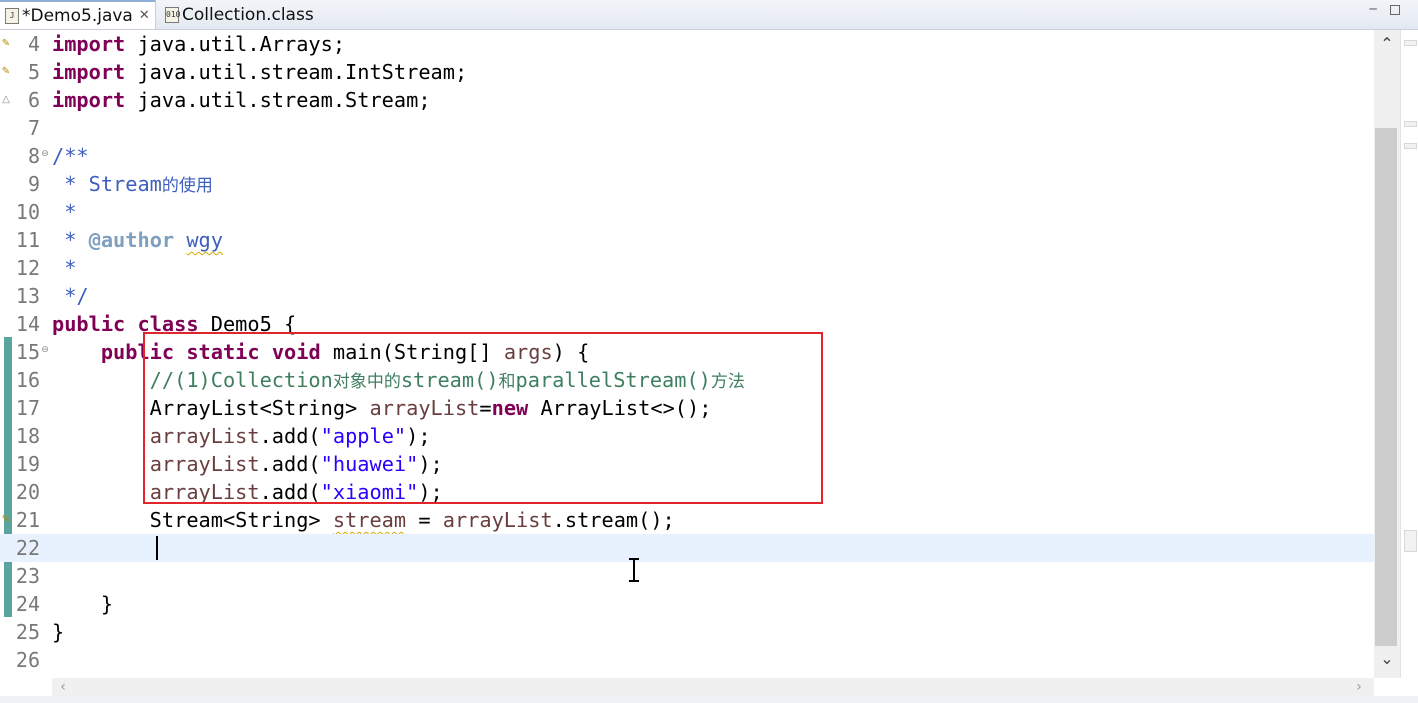 The width and height of the screenshot is (1418, 703). What do you see at coordinates (27, 380) in the screenshot?
I see `line-number: 16` at bounding box center [27, 380].